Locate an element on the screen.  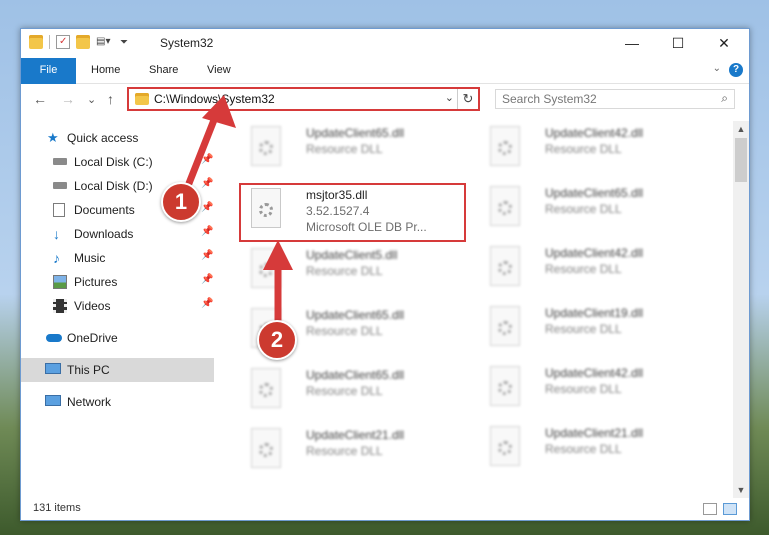
arrow-1-head is located at coordinates (219, 111).